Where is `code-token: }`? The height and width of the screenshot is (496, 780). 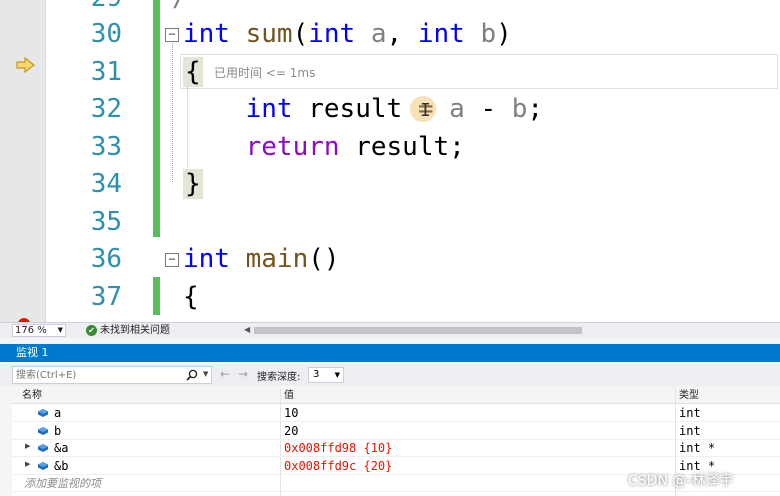 code-token: } is located at coordinates (193, 184).